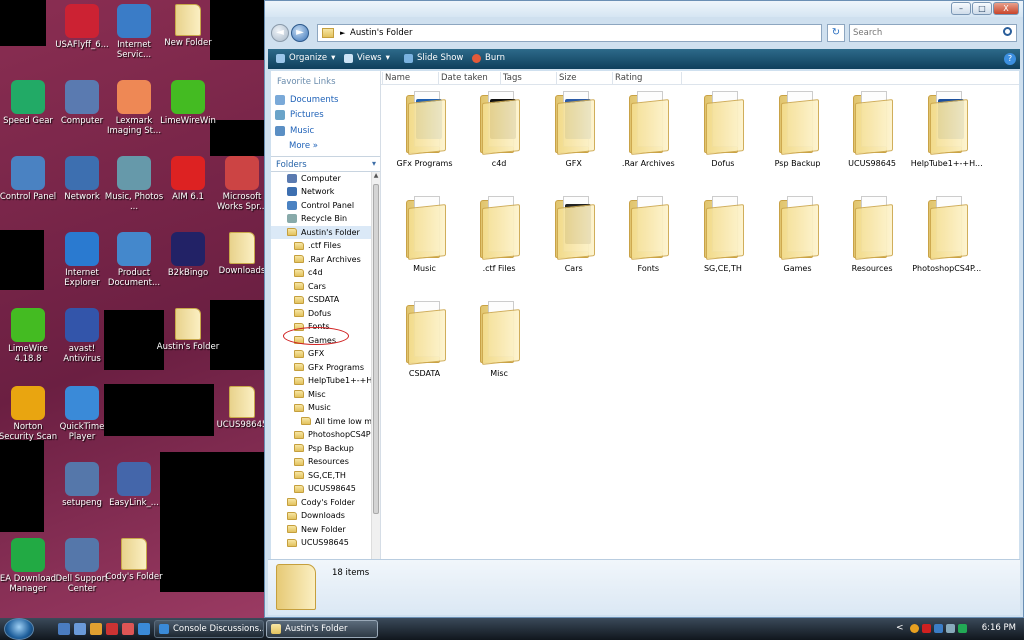 This screenshot has height=640, width=1024. I want to click on show-desktop-icon, so click(64, 629).